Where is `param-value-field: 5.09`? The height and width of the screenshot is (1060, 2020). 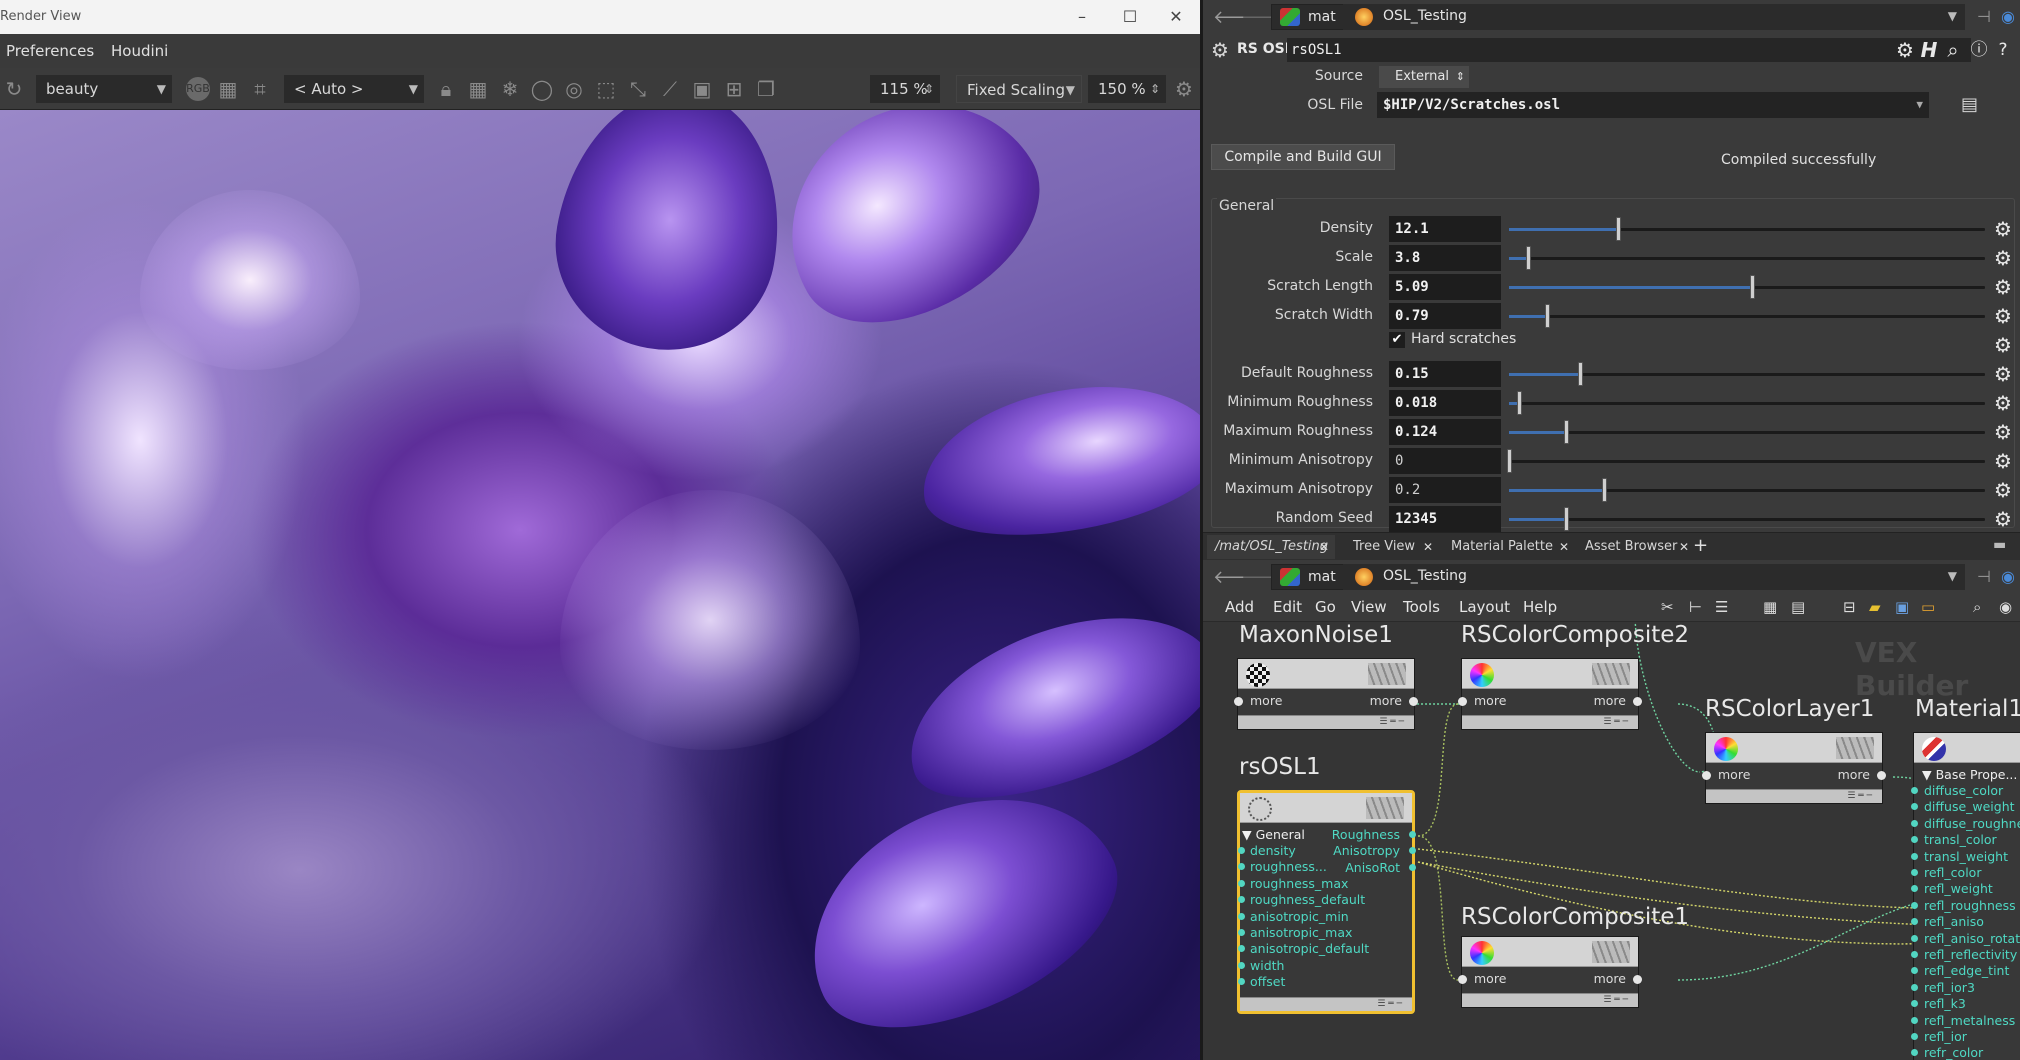
param-value-field: 5.09 is located at coordinates (1445, 287).